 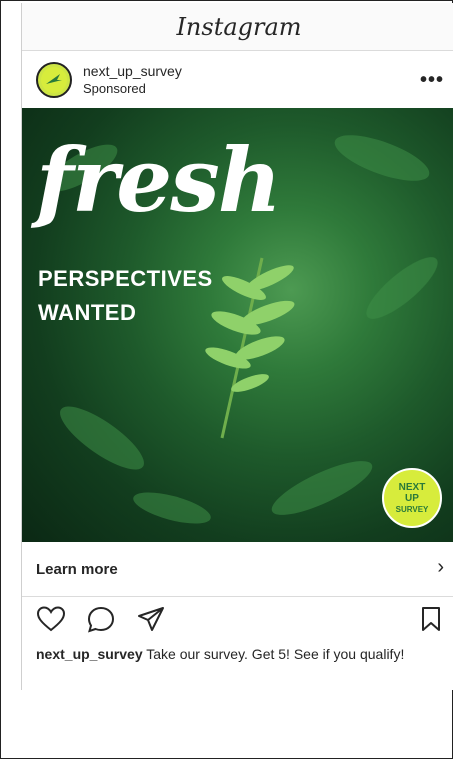 I want to click on account-name: next_up_survey, so click(x=132, y=71).